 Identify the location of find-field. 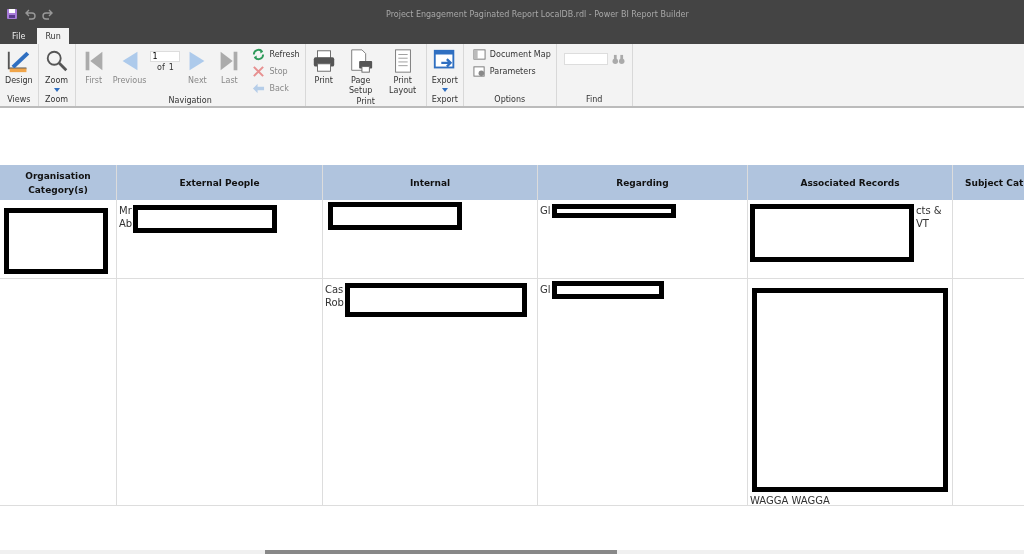
(585, 59).